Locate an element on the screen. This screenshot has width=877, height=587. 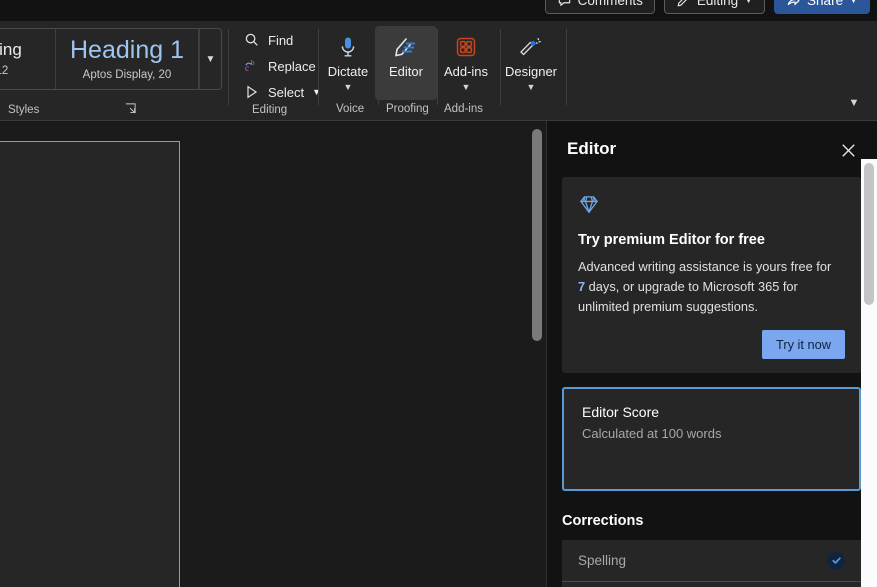
promo-title: Try premium Editor for free is located at coordinates (671, 240).